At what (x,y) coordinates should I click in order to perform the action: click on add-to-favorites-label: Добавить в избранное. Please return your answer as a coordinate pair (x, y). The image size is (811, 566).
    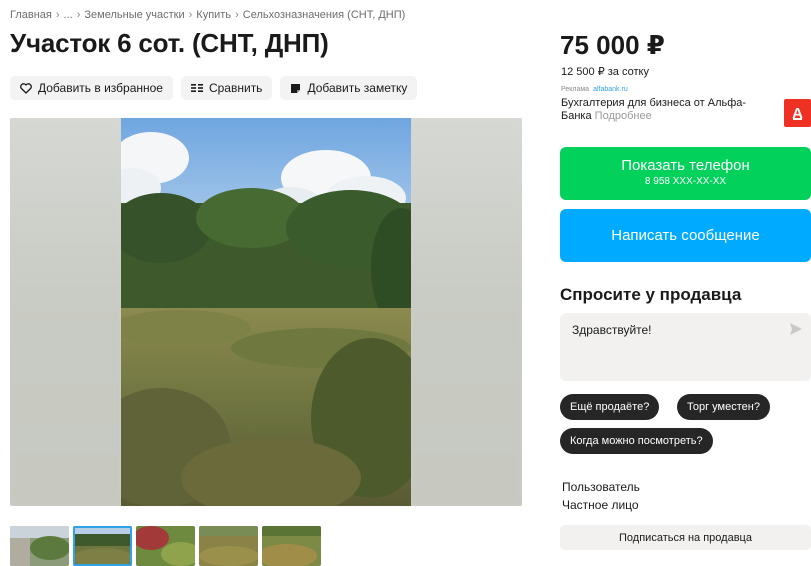
    Looking at the image, I should click on (100, 88).